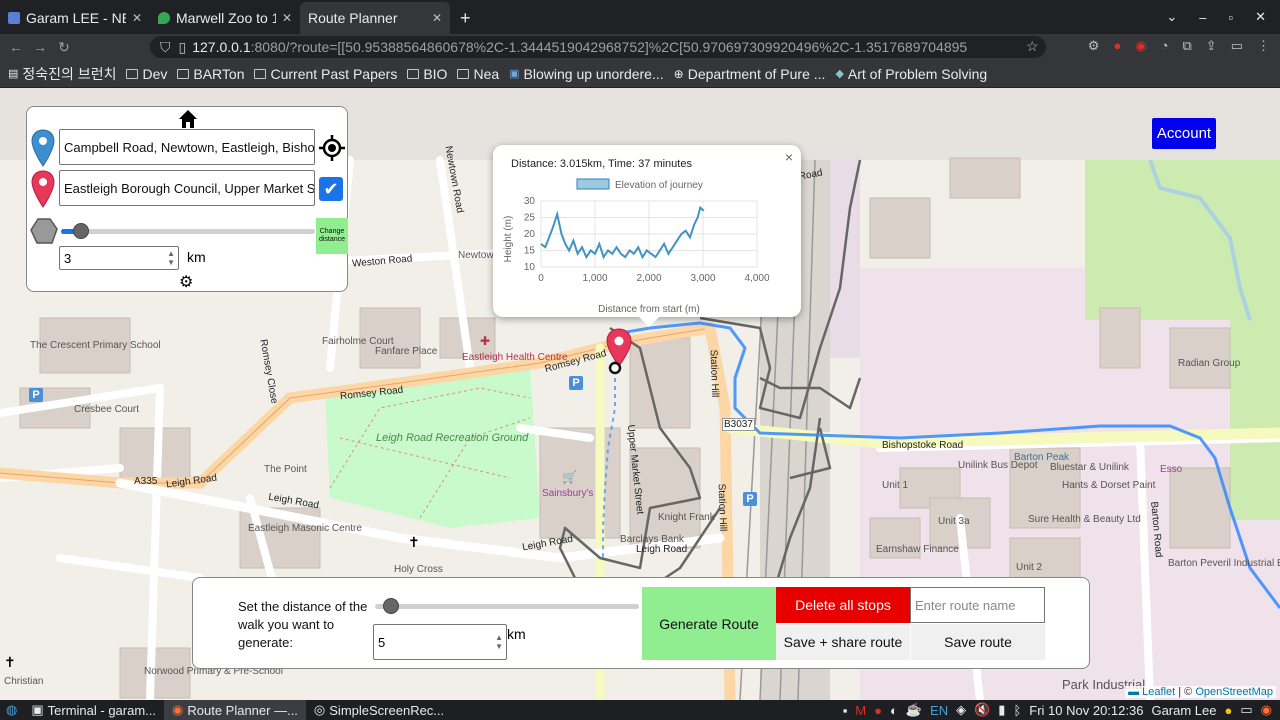  I want to click on sidebar-icon: ▭, so click(1237, 46).